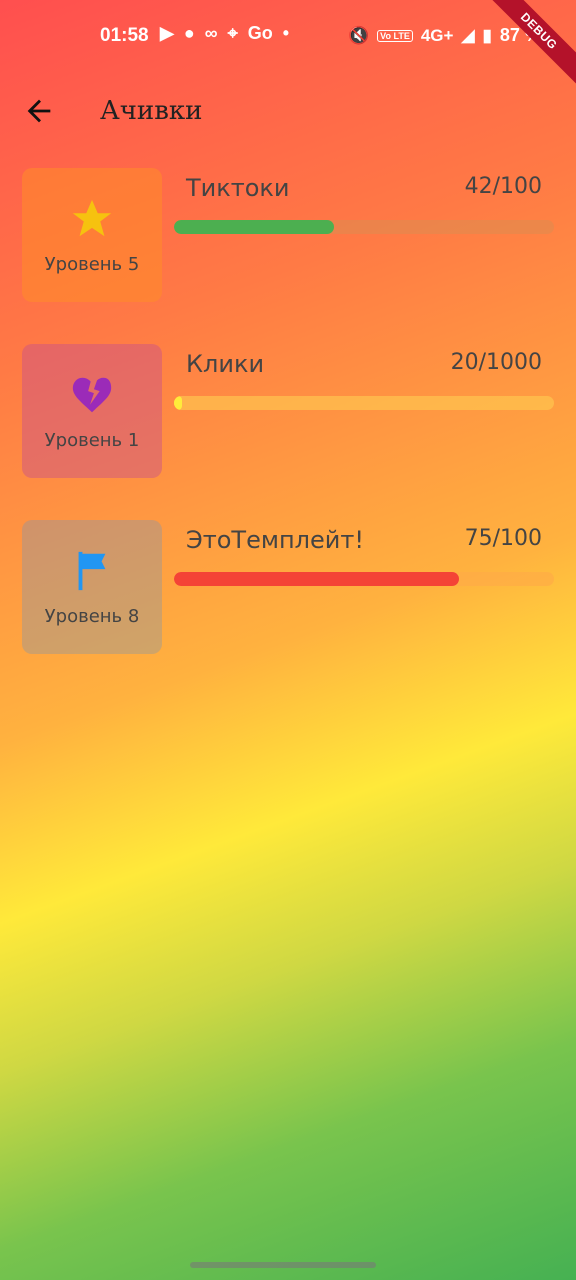  Describe the element at coordinates (232, 33) in the screenshot. I see `location-icon: ⌖` at that location.